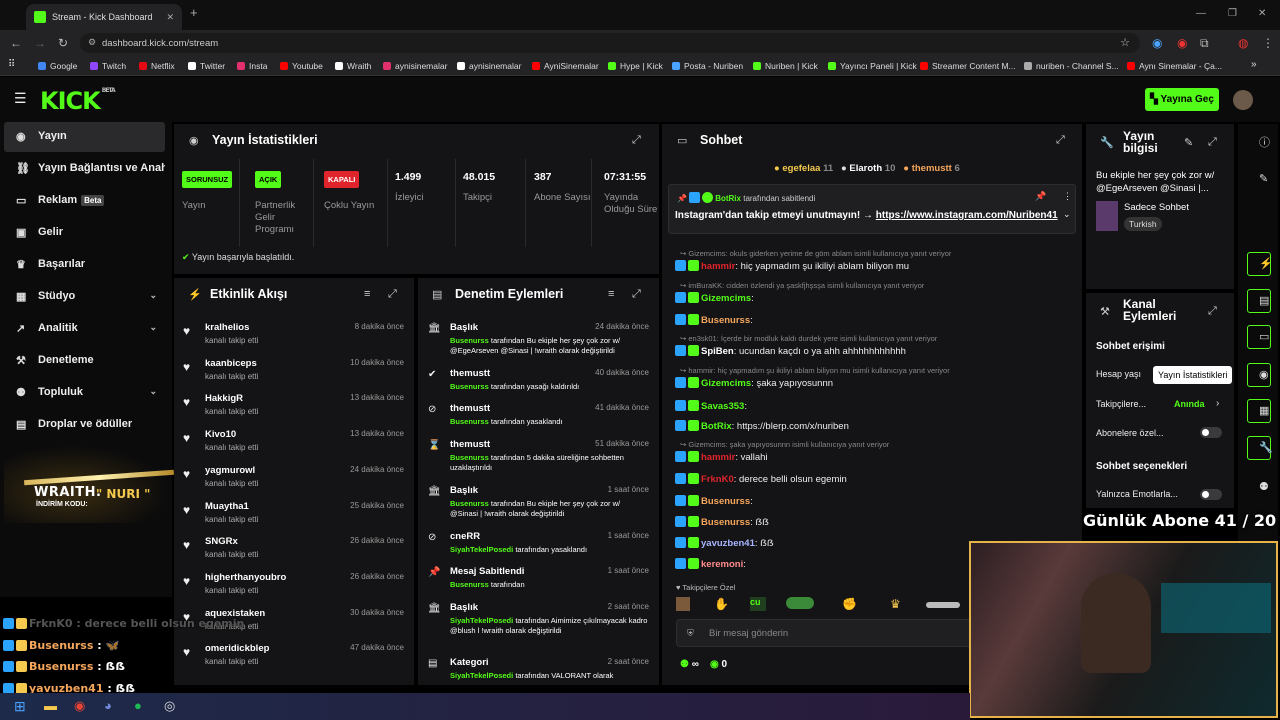 The image size is (1280, 720). I want to click on chat-message: Gizemcims:, so click(714, 298).